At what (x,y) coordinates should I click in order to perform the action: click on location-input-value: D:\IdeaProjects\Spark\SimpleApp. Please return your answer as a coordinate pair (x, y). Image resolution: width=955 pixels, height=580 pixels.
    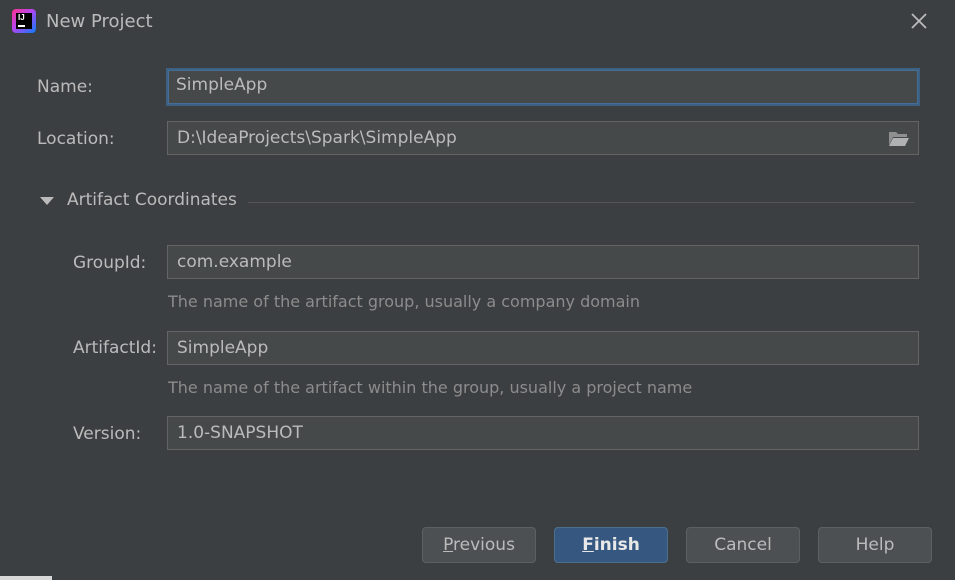
    Looking at the image, I should click on (317, 138).